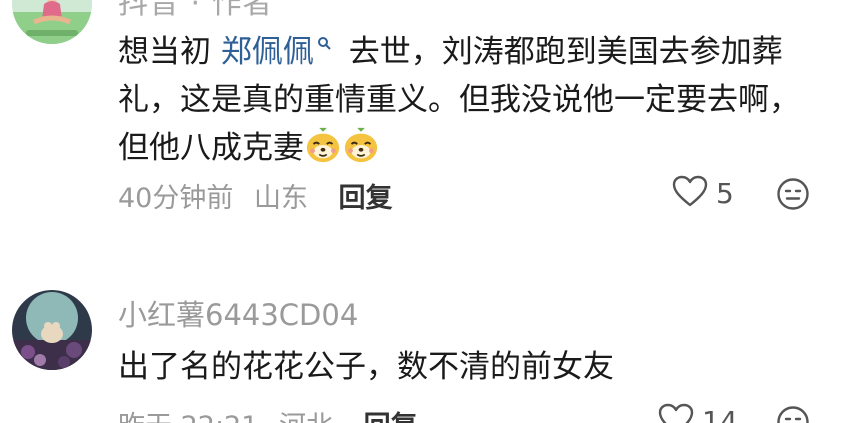 Image resolution: width=855 pixels, height=423 pixels. I want to click on search-icon, so click(325, 42).